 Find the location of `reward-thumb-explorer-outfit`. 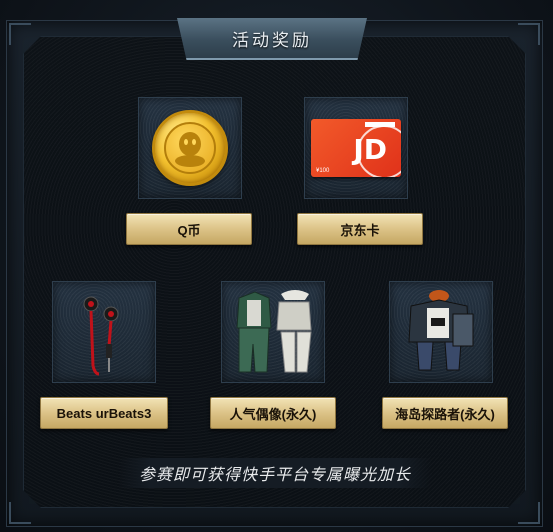

reward-thumb-explorer-outfit is located at coordinates (441, 332).